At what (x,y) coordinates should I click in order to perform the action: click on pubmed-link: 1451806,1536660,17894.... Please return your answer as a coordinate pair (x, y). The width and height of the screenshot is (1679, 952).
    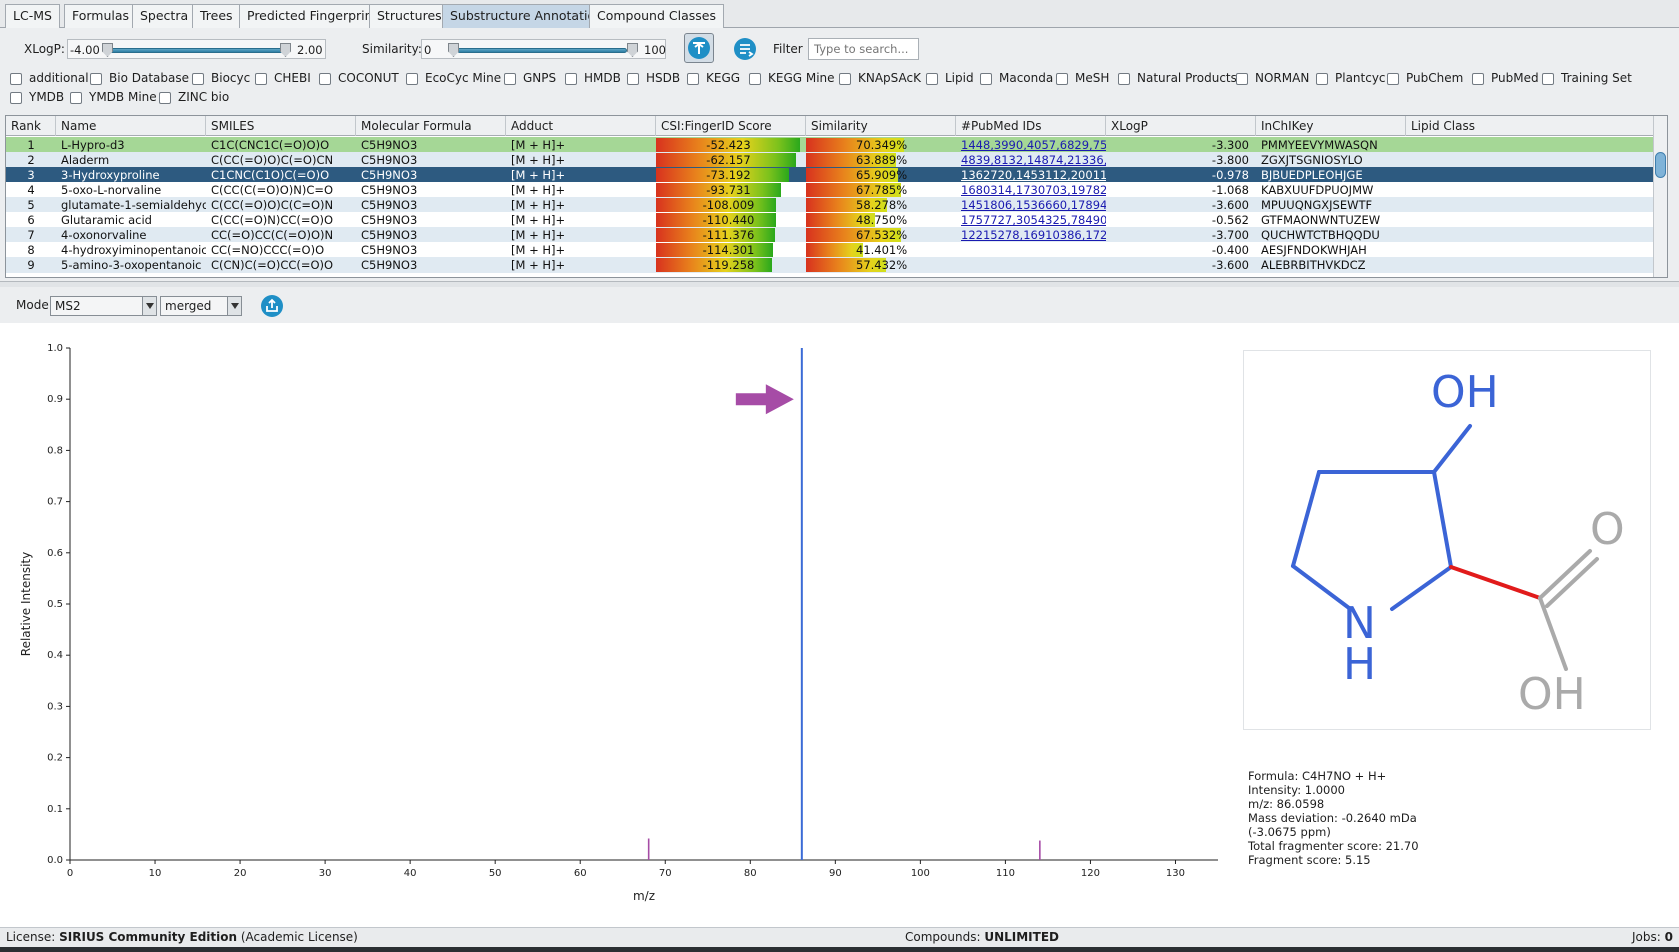
    Looking at the image, I should click on (1033, 205).